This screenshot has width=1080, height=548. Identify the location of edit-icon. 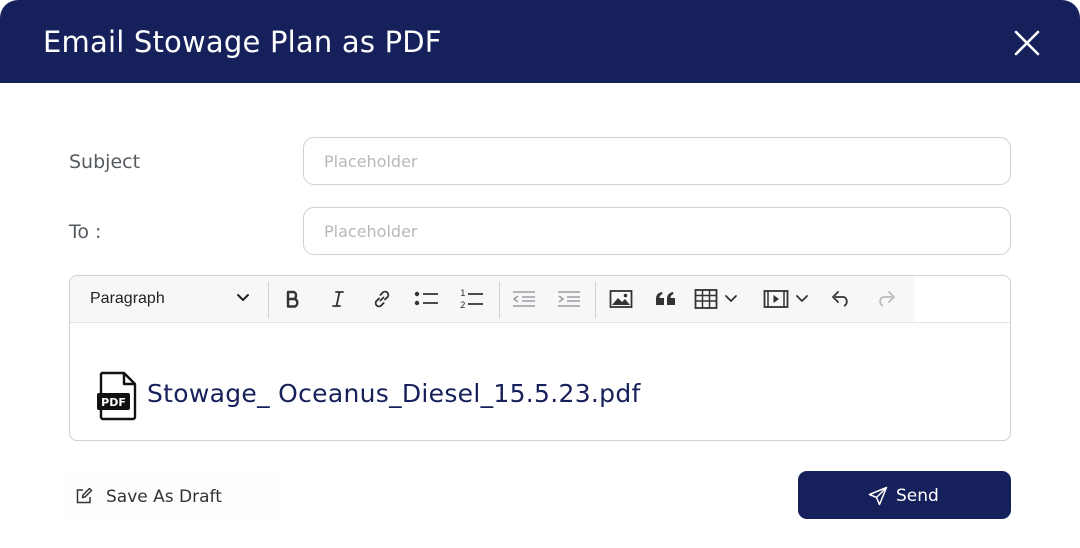
(84, 495).